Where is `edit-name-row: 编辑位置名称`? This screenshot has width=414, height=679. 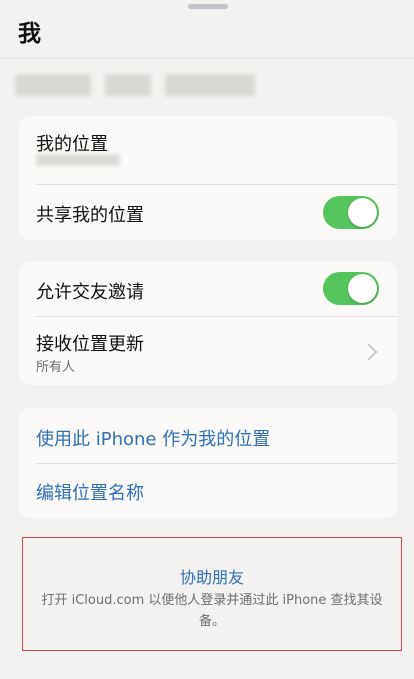
edit-name-row: 编辑位置名称 is located at coordinates (208, 491).